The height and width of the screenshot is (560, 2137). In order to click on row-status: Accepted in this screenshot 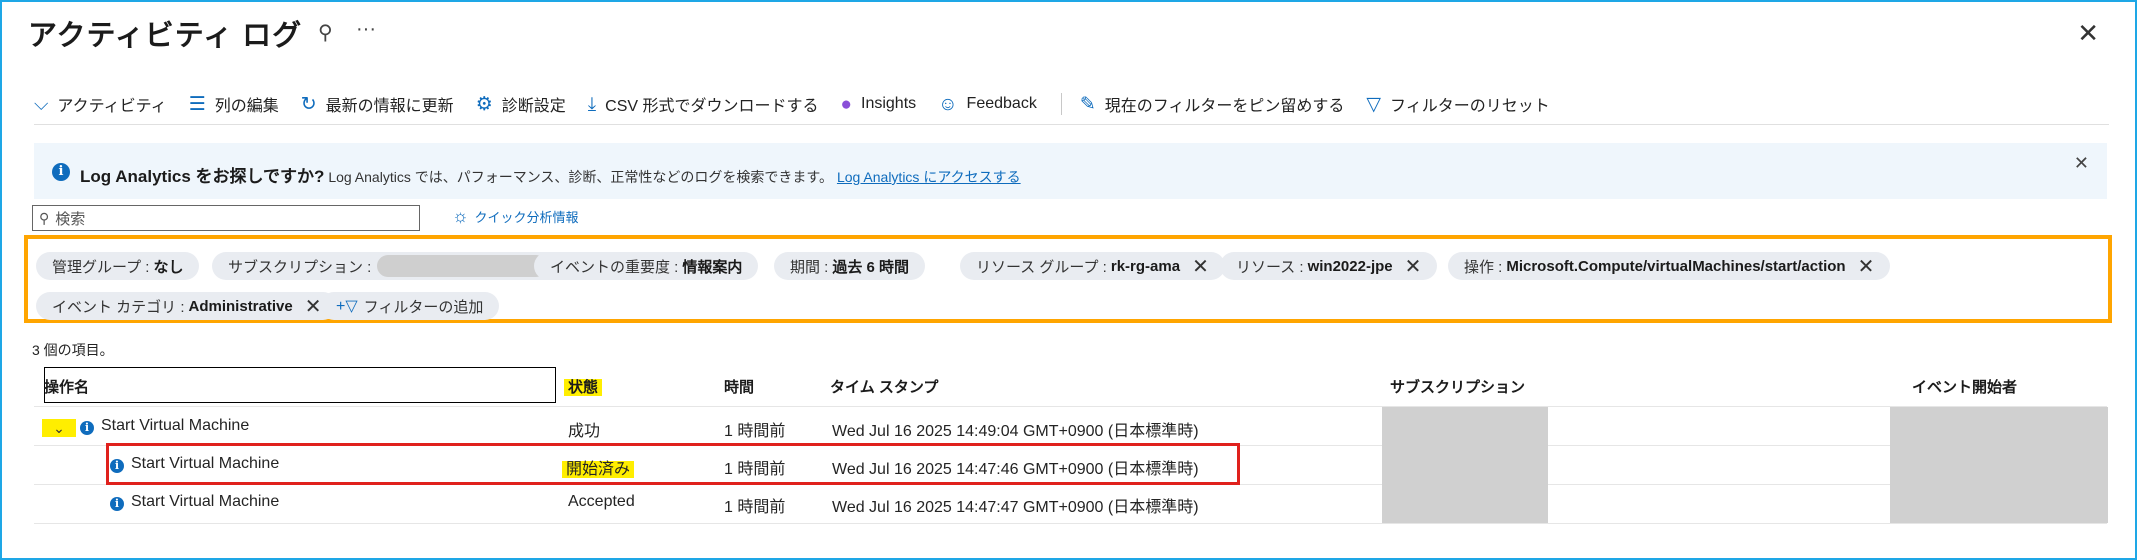, I will do `click(601, 501)`.